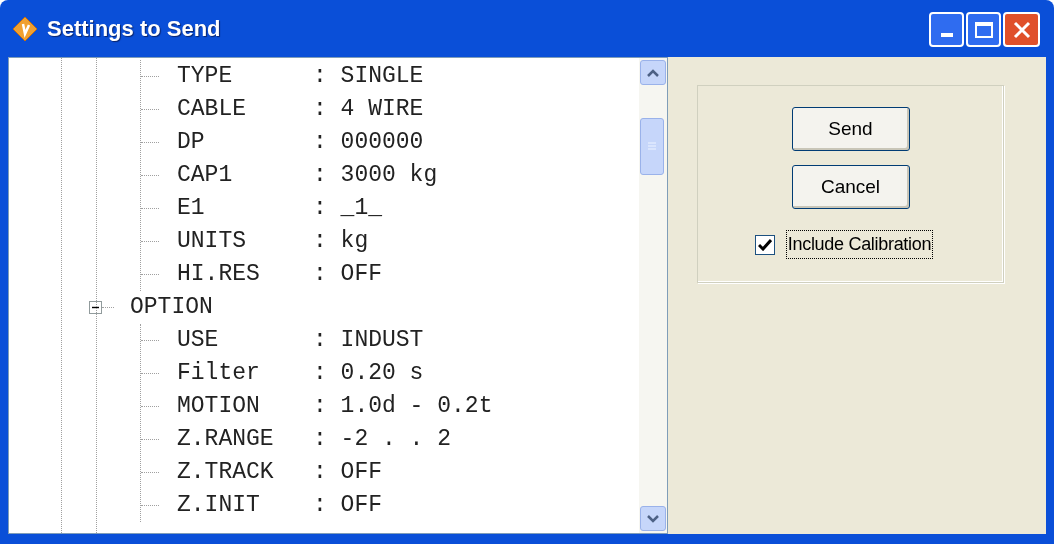  Describe the element at coordinates (341, 242) in the screenshot. I see `setting-value: : kg` at that location.